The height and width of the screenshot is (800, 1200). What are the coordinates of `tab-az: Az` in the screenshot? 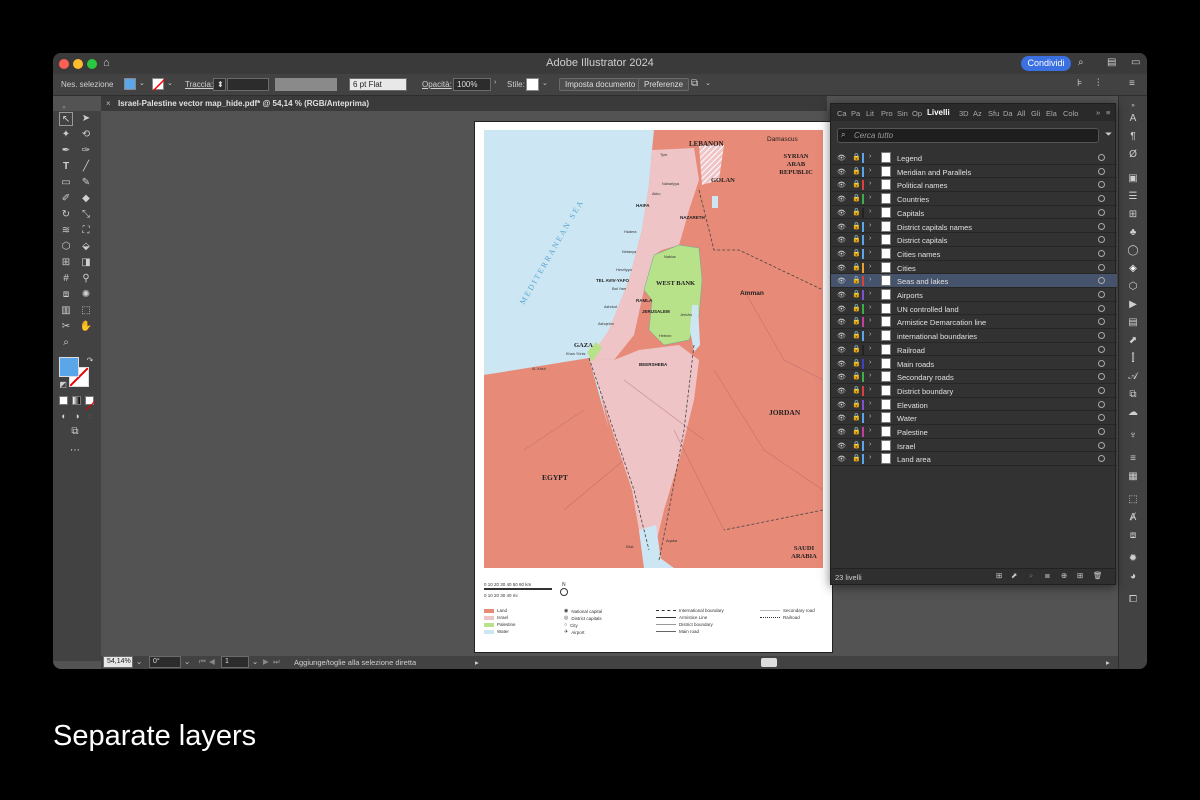 It's located at (977, 113).